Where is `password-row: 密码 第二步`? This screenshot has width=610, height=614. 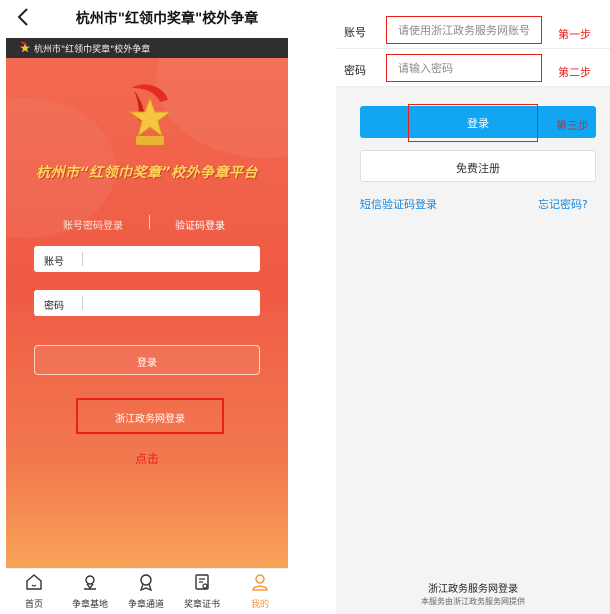
password-row: 密码 第二步 is located at coordinates (473, 68).